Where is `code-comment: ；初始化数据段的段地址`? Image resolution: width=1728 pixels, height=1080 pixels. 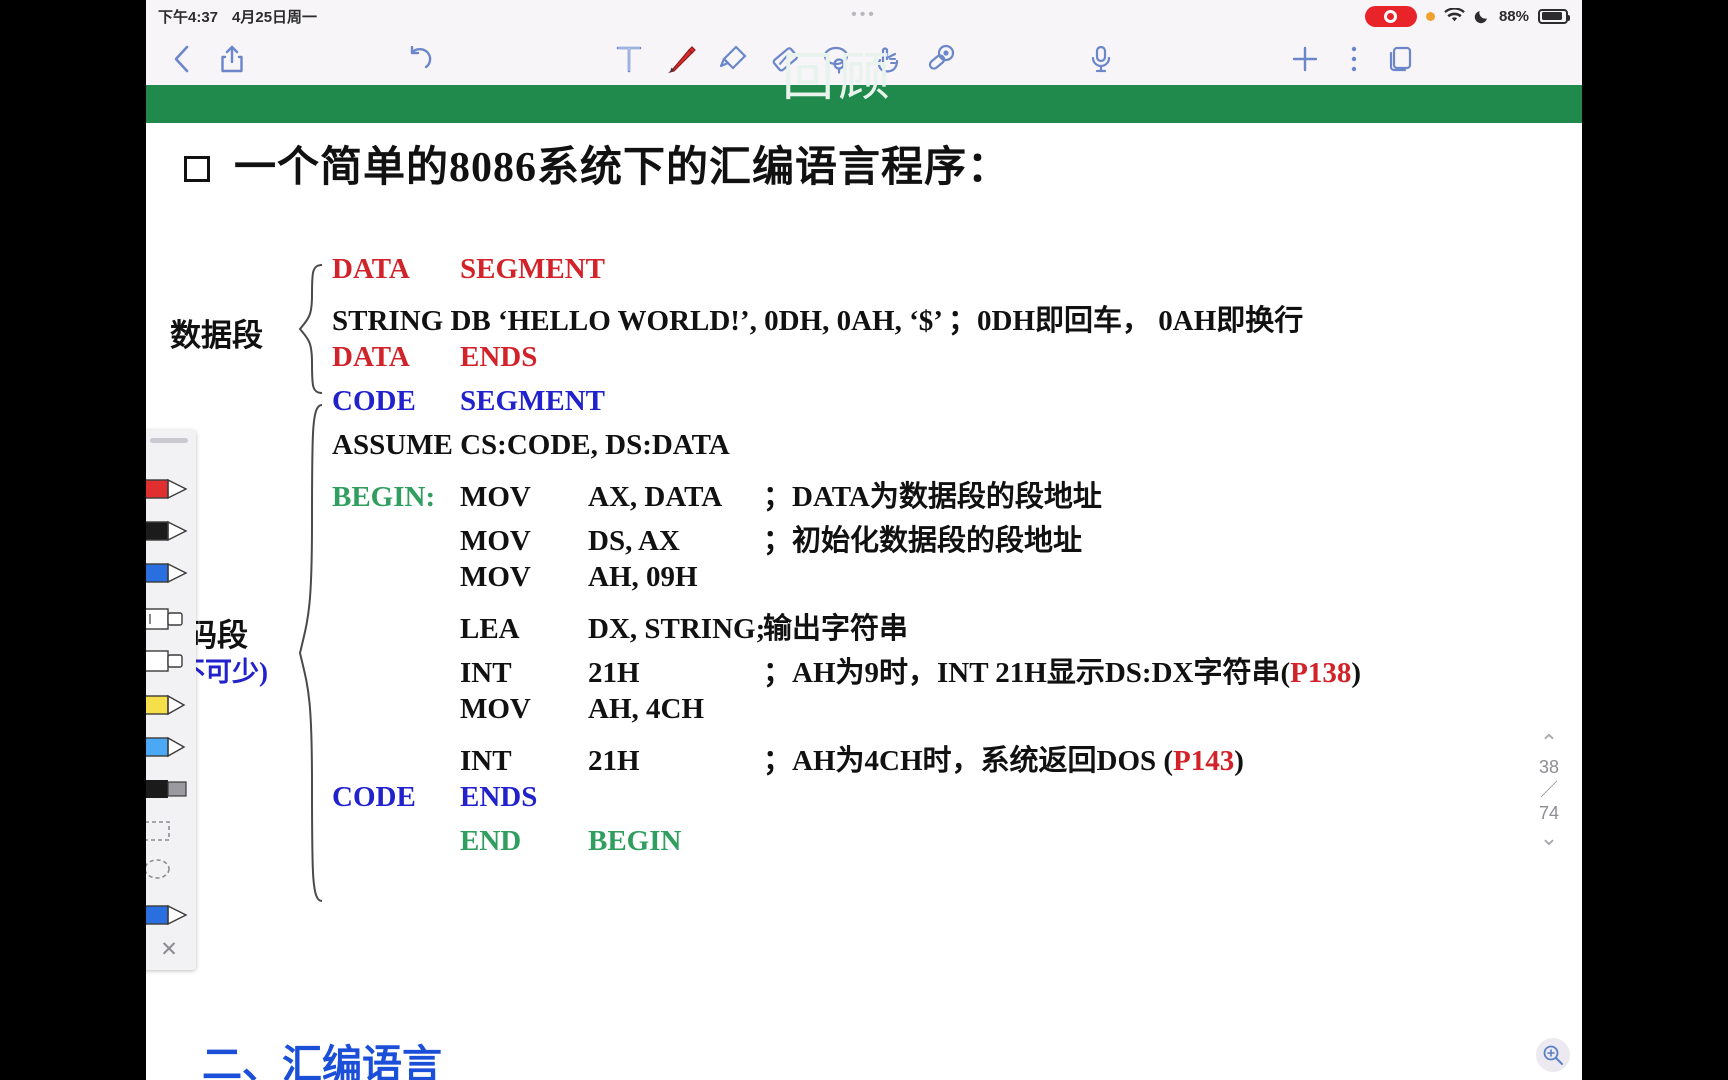
code-comment: ；初始化数据段的段地址 is located at coordinates (923, 541).